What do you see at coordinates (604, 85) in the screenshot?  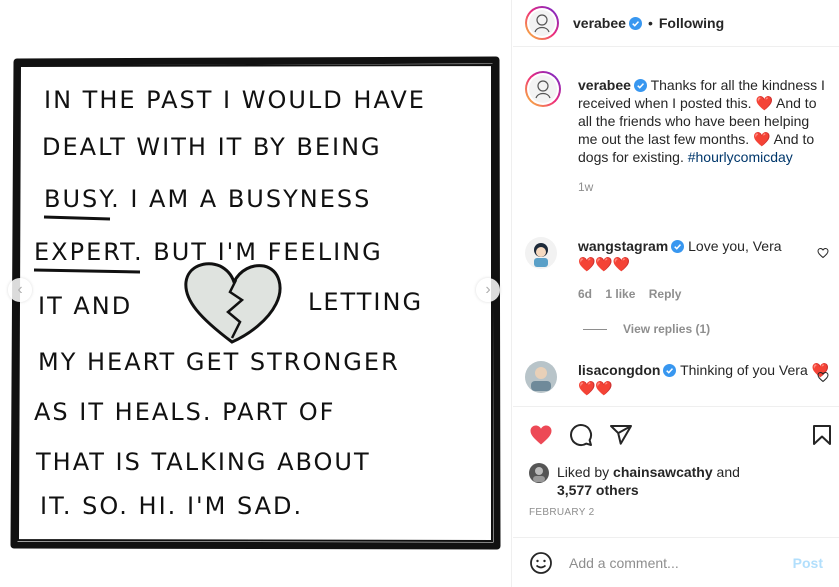 I see `caption-username: verabee` at bounding box center [604, 85].